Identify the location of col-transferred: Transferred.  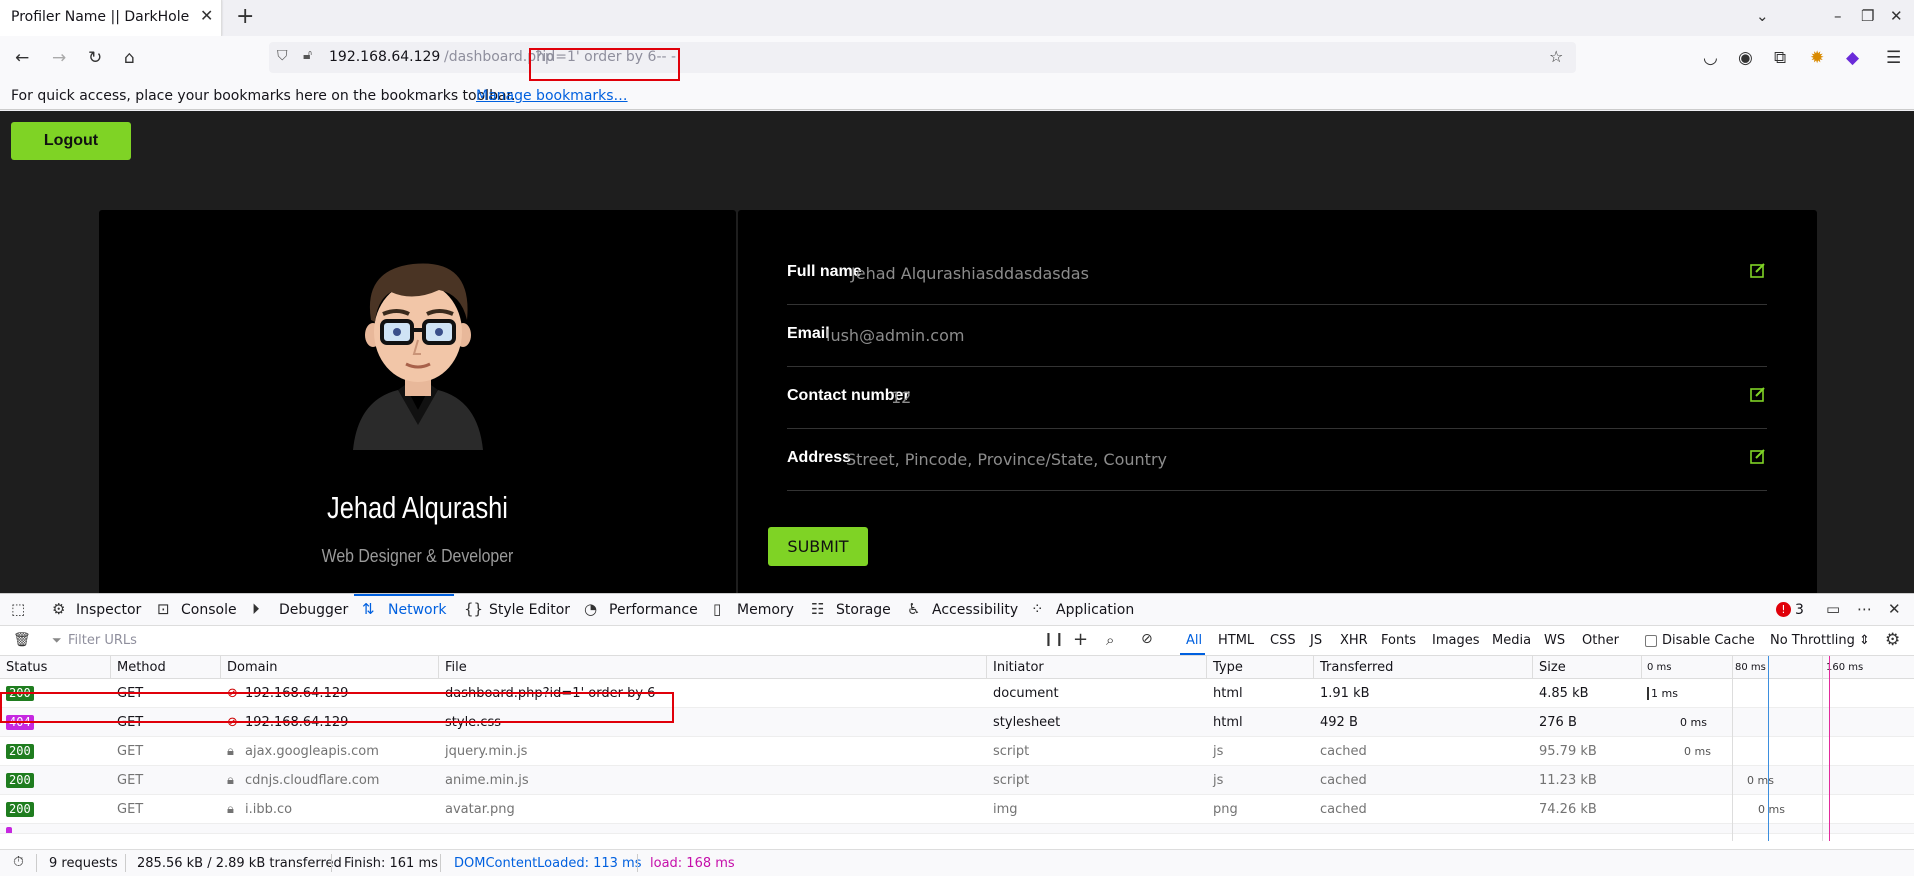
(1356, 667).